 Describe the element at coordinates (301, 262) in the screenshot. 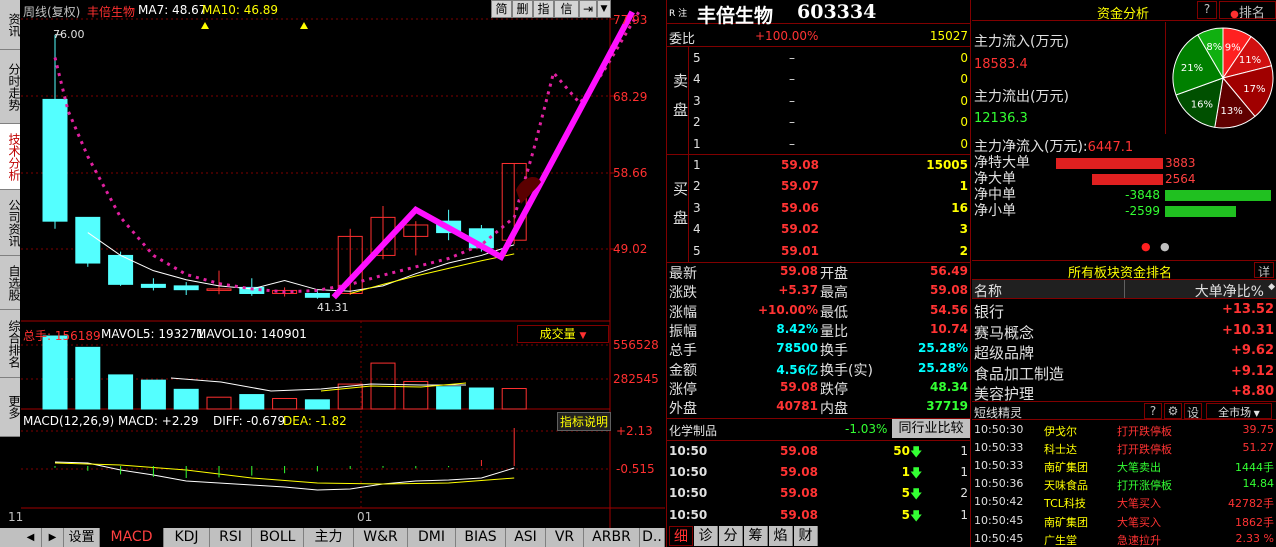

I see `ma7-line` at that location.